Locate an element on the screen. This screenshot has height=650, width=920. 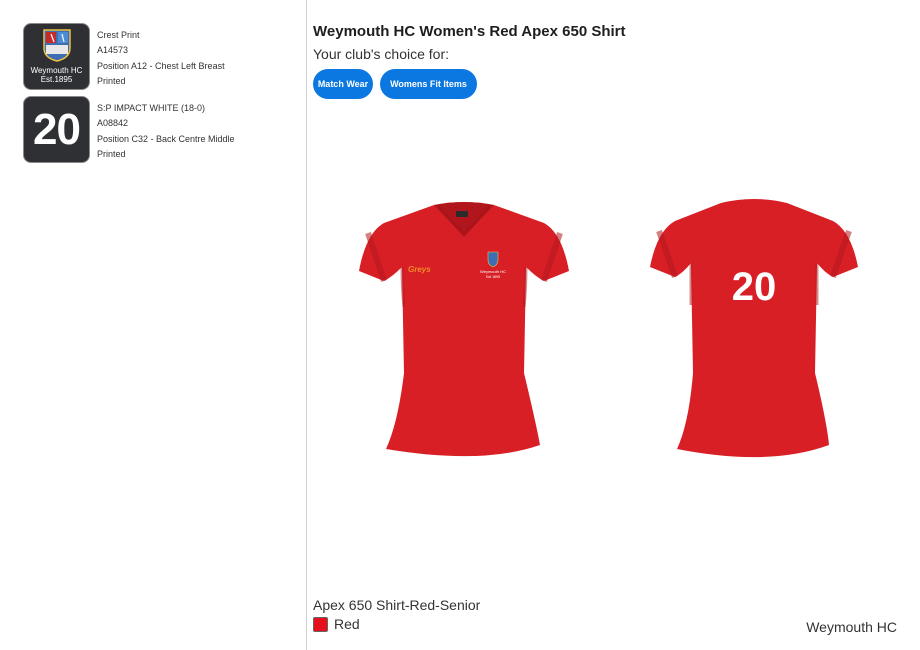
colour-option: Red is located at coordinates (336, 624).